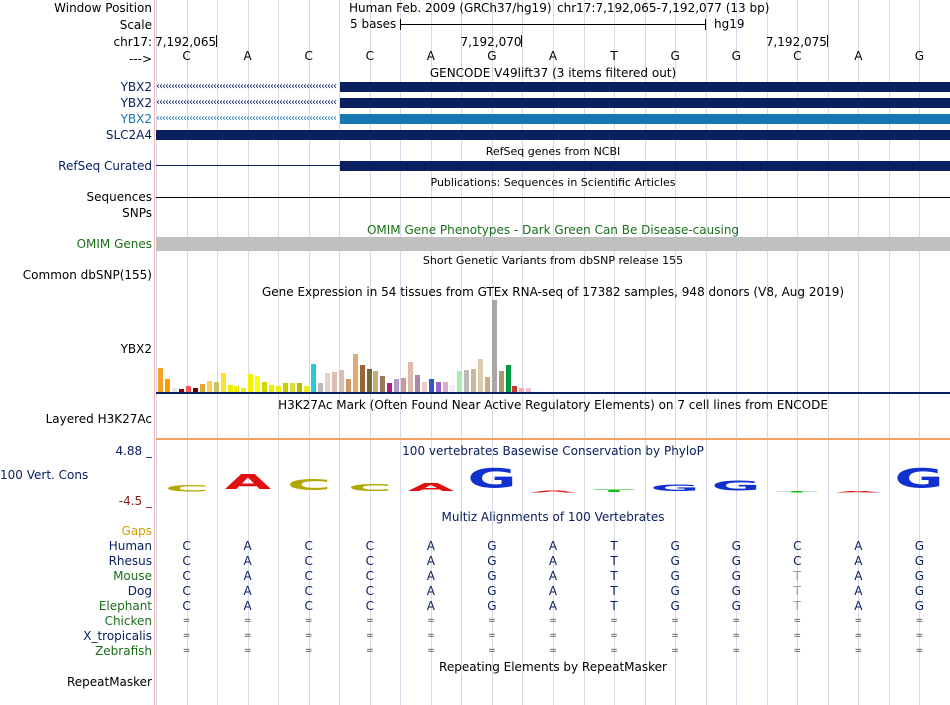 The width and height of the screenshot is (950, 705). What do you see at coordinates (645, 166) in the screenshot?
I see `refseq-exon-block` at bounding box center [645, 166].